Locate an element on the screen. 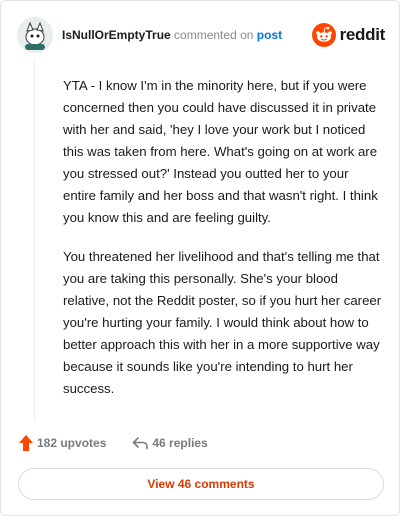  user-avatar is located at coordinates (35, 35).